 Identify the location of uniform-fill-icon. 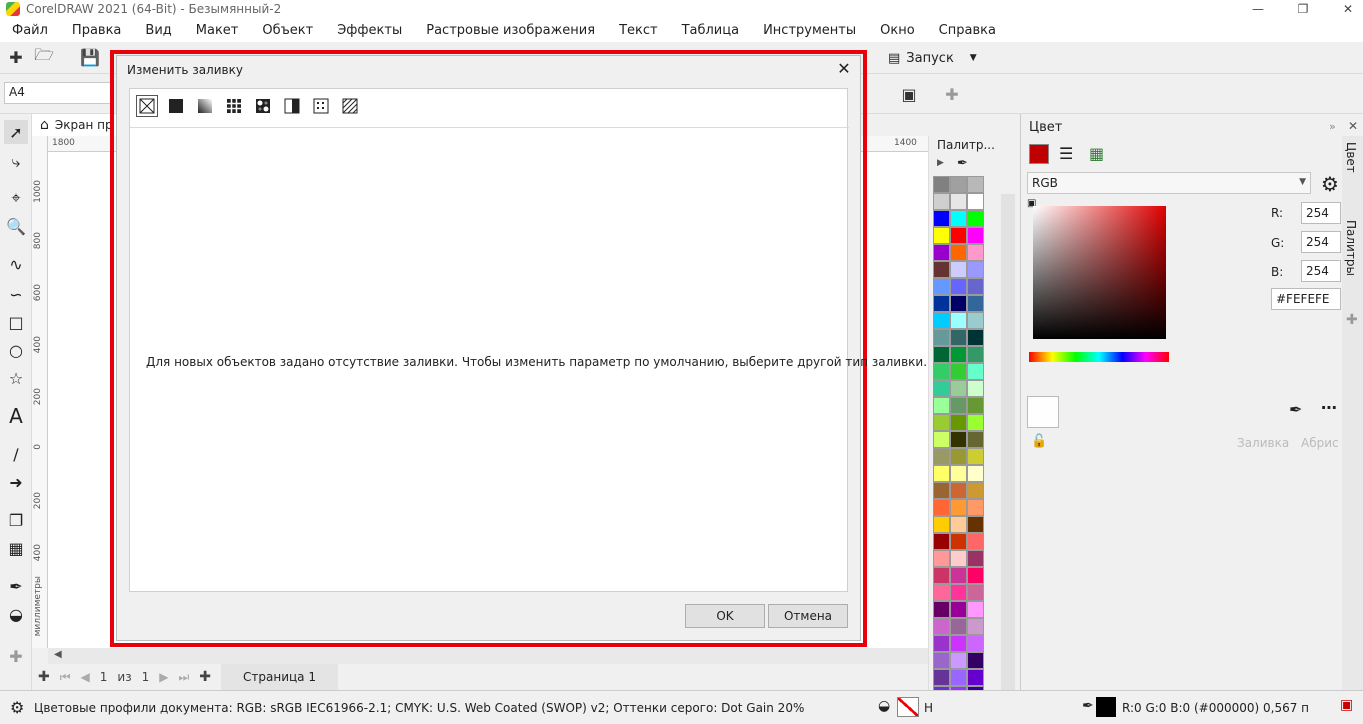
(176, 106).